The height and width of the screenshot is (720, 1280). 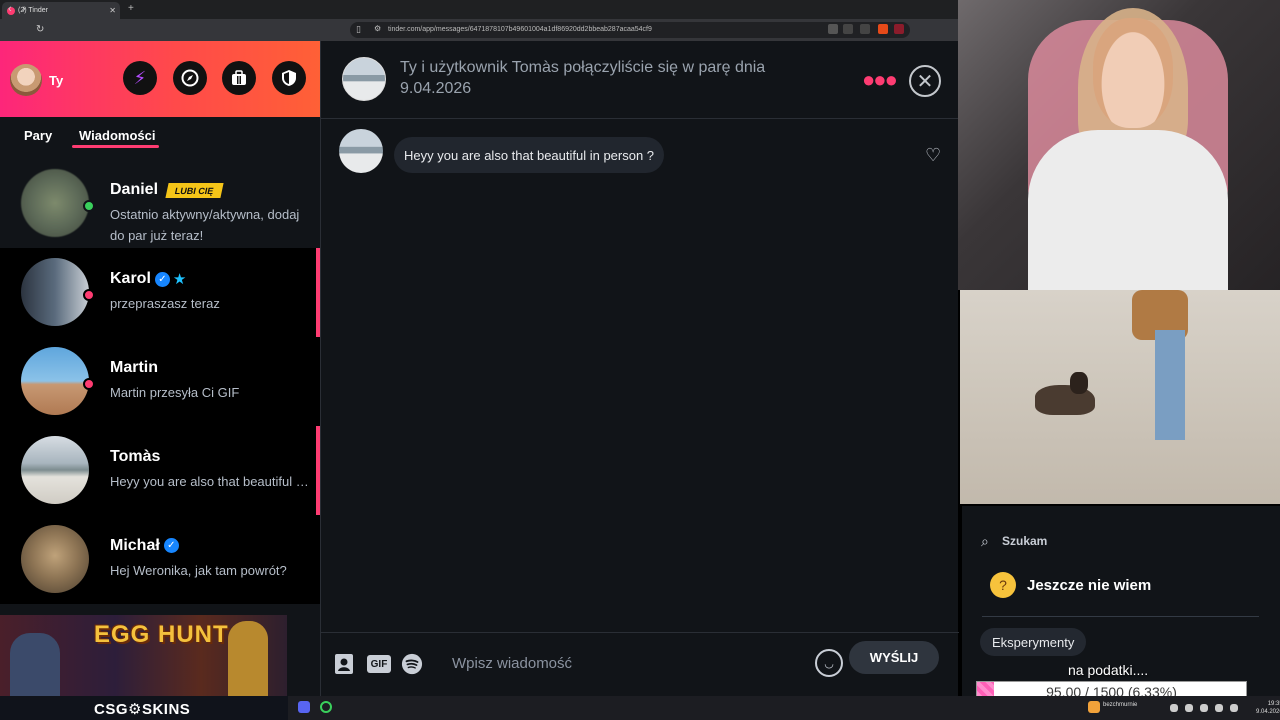 What do you see at coordinates (131, 8) in the screenshot?
I see `new-tab-button: +` at bounding box center [131, 8].